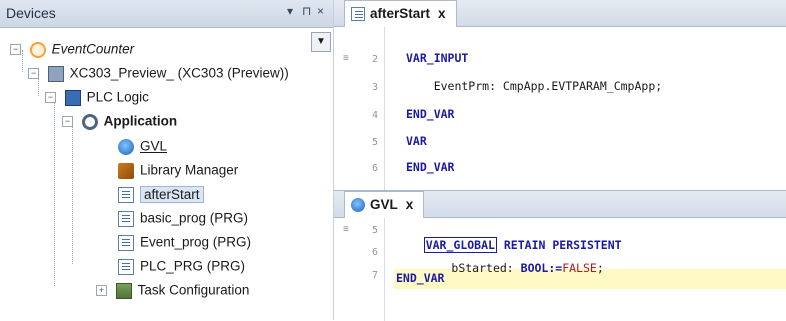 This screenshot has height=321, width=786. I want to click on tree-node-library-manager: Library Manager, so click(178, 170).